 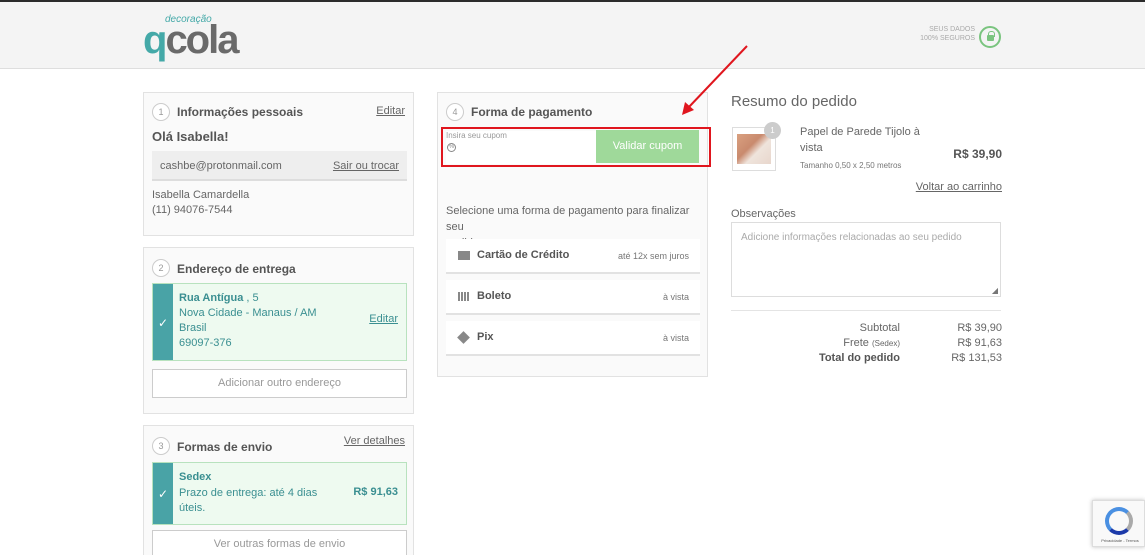 I want to click on address-country: Brasil, so click(x=193, y=328).